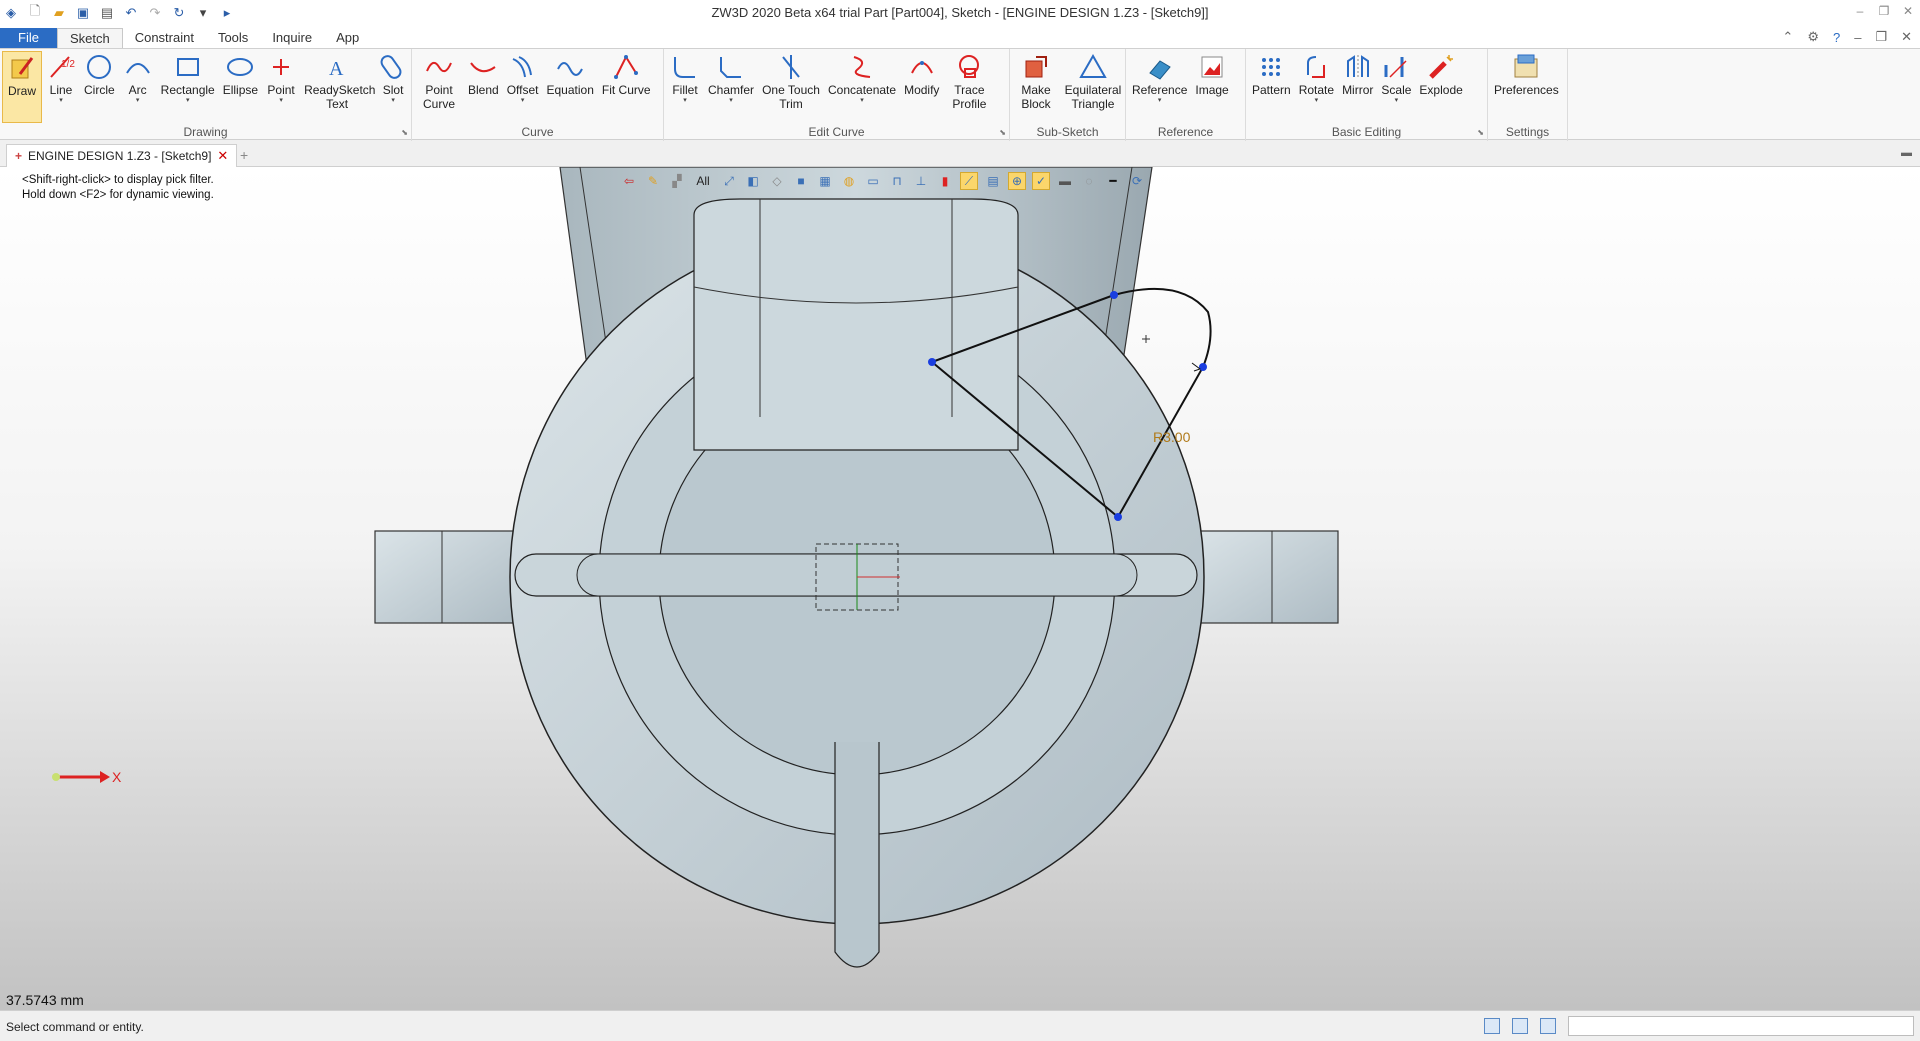 The width and height of the screenshot is (1920, 1041). I want to click on help-icon: ?, so click(1836, 37).